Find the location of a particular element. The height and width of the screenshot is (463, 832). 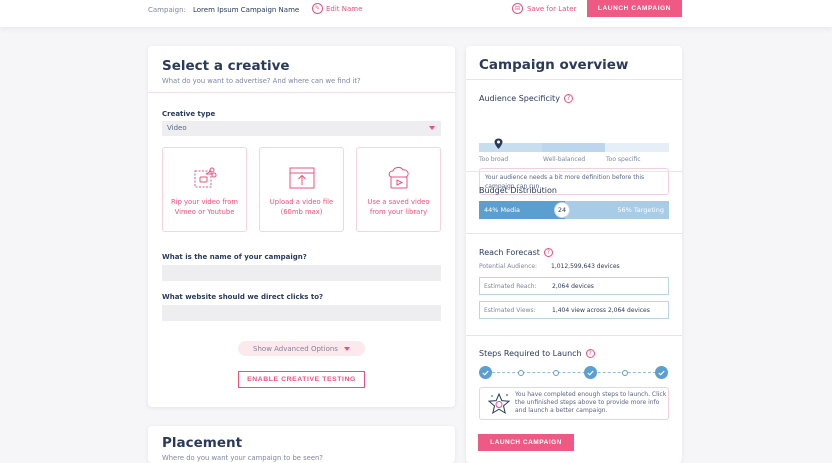

budget-title: Budget Distribution is located at coordinates (518, 190).